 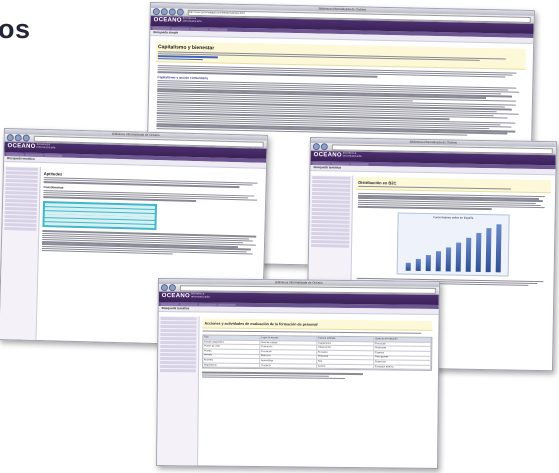 I want to click on table-cell: Estudio diagnóstico, so click(x=232, y=342).